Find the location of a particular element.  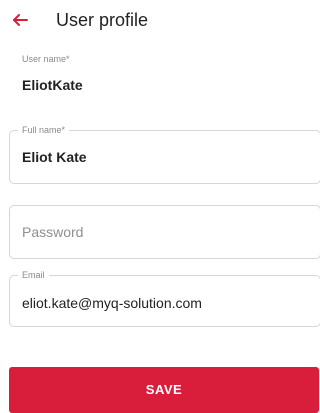

email-label: Email is located at coordinates (33, 275).